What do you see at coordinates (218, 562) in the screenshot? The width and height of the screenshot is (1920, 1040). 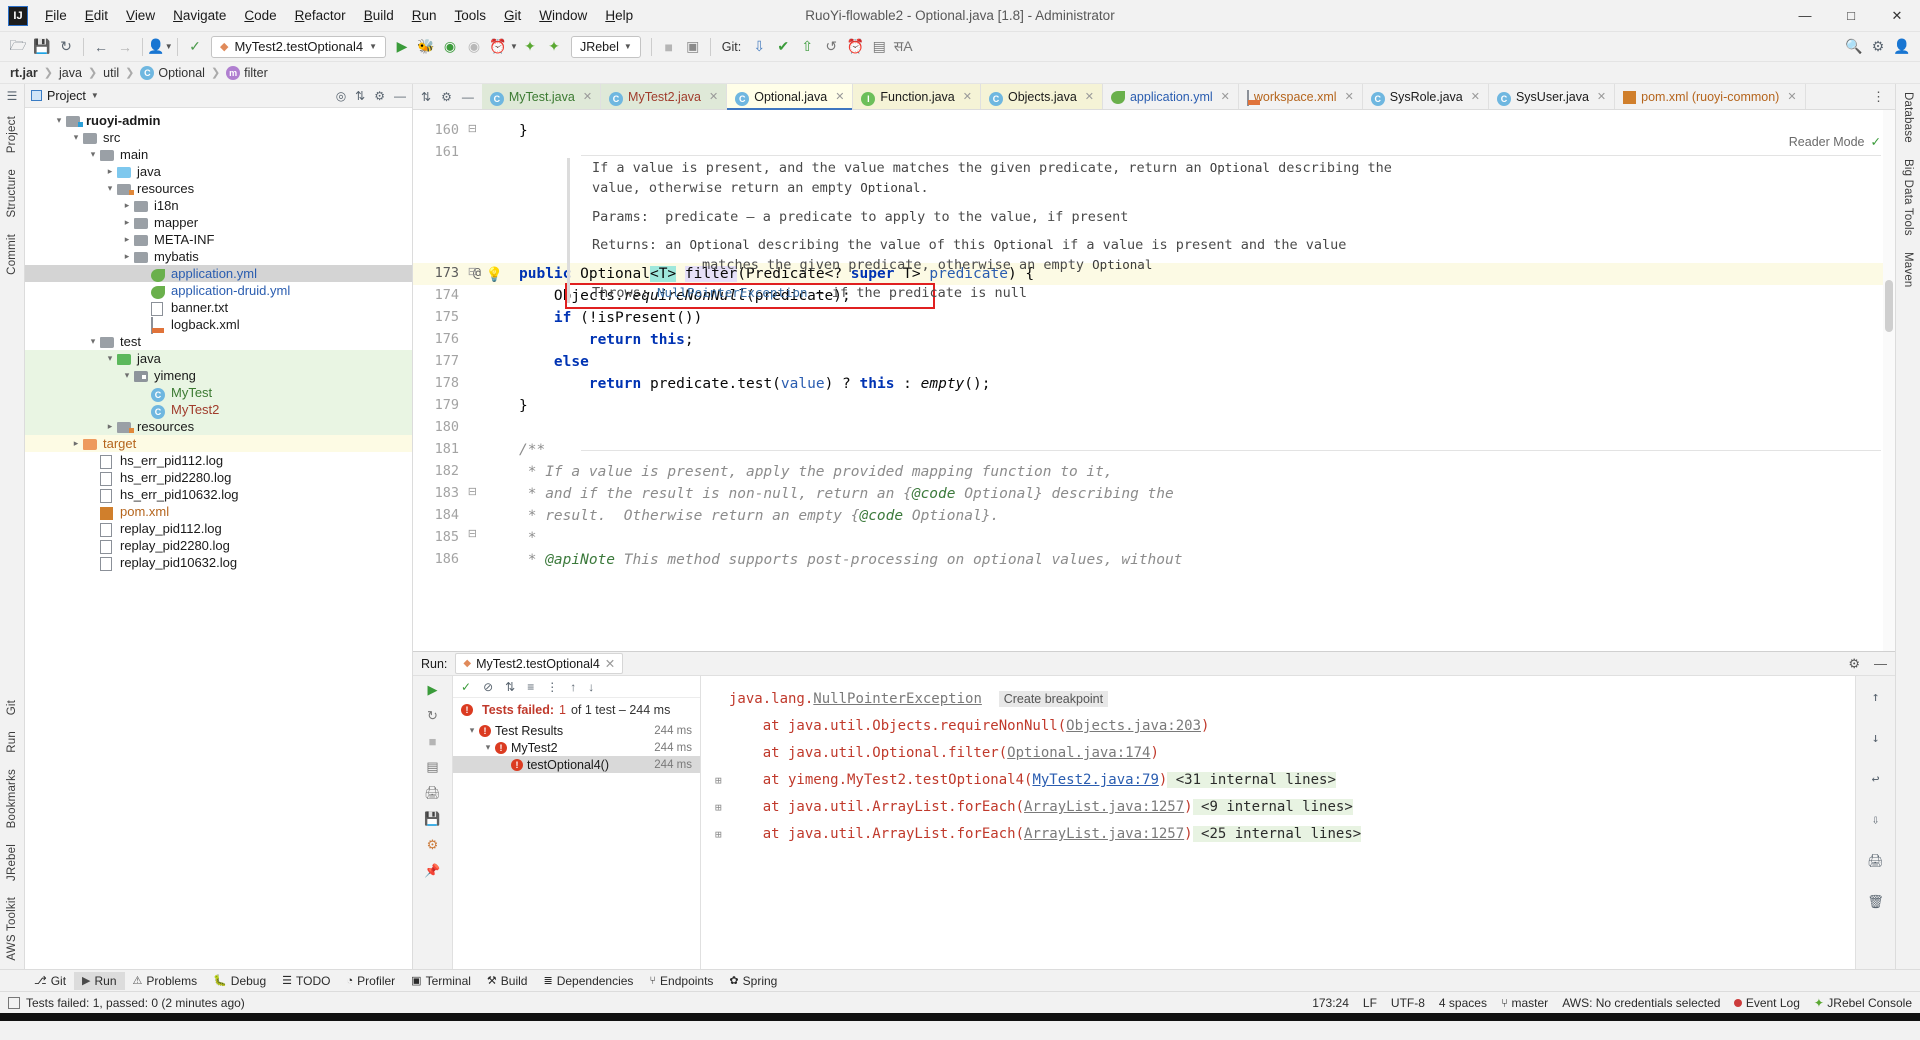 I see `tree-item-replay_pid10632-log: replay_pid10632.log` at bounding box center [218, 562].